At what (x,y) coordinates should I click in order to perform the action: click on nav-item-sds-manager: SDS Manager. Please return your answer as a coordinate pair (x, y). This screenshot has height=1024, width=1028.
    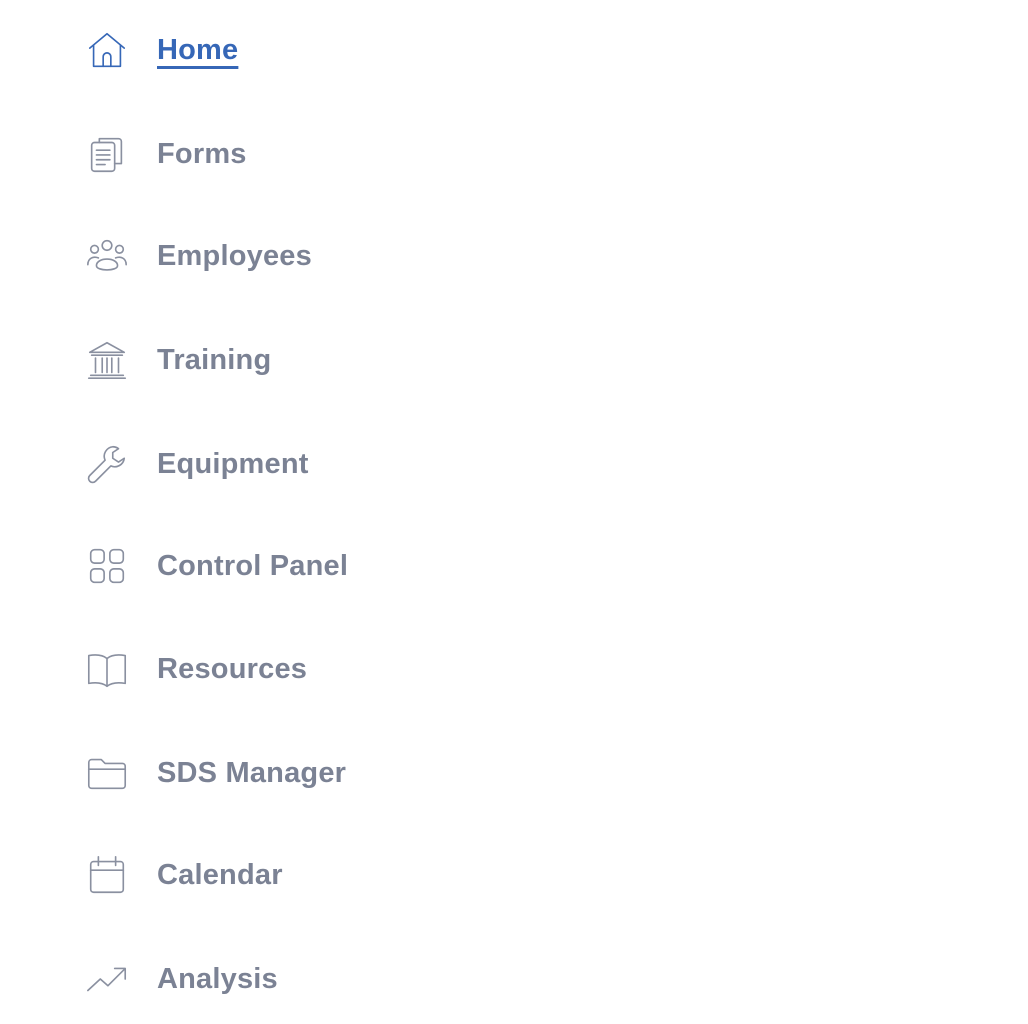
    Looking at the image, I should click on (215, 773).